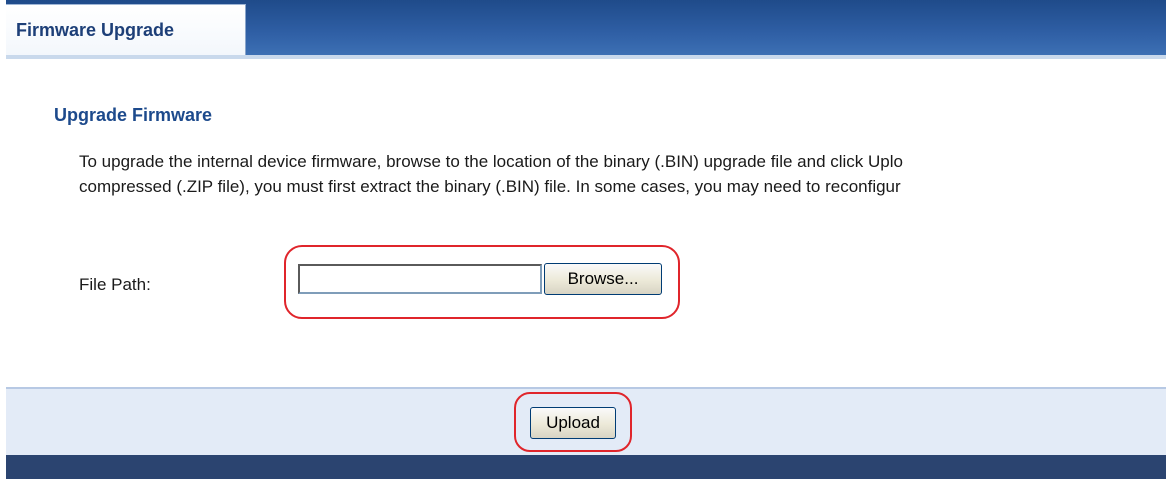 This screenshot has height=479, width=1166. Describe the element at coordinates (115, 284) in the screenshot. I see `file-path-label: File Path:` at that location.